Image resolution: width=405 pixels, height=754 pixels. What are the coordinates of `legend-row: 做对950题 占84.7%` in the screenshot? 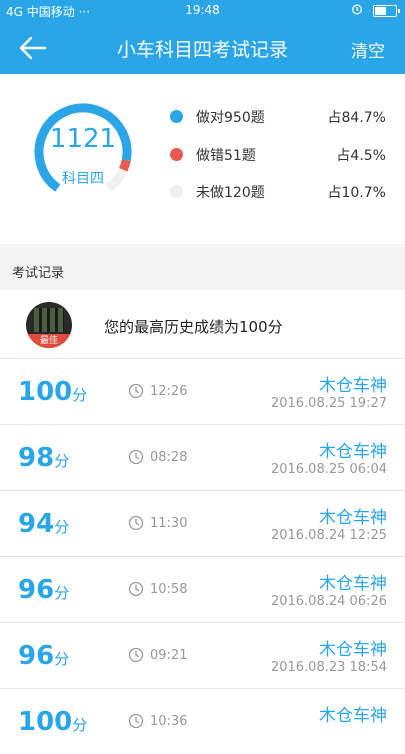 It's located at (279, 117).